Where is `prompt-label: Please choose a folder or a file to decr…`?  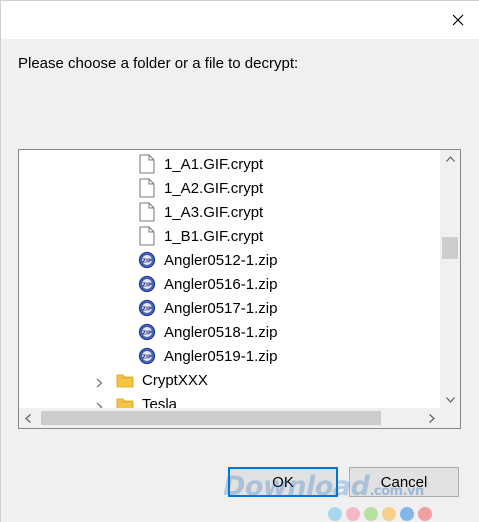
prompt-label: Please choose a folder or a file to decr… is located at coordinates (158, 63).